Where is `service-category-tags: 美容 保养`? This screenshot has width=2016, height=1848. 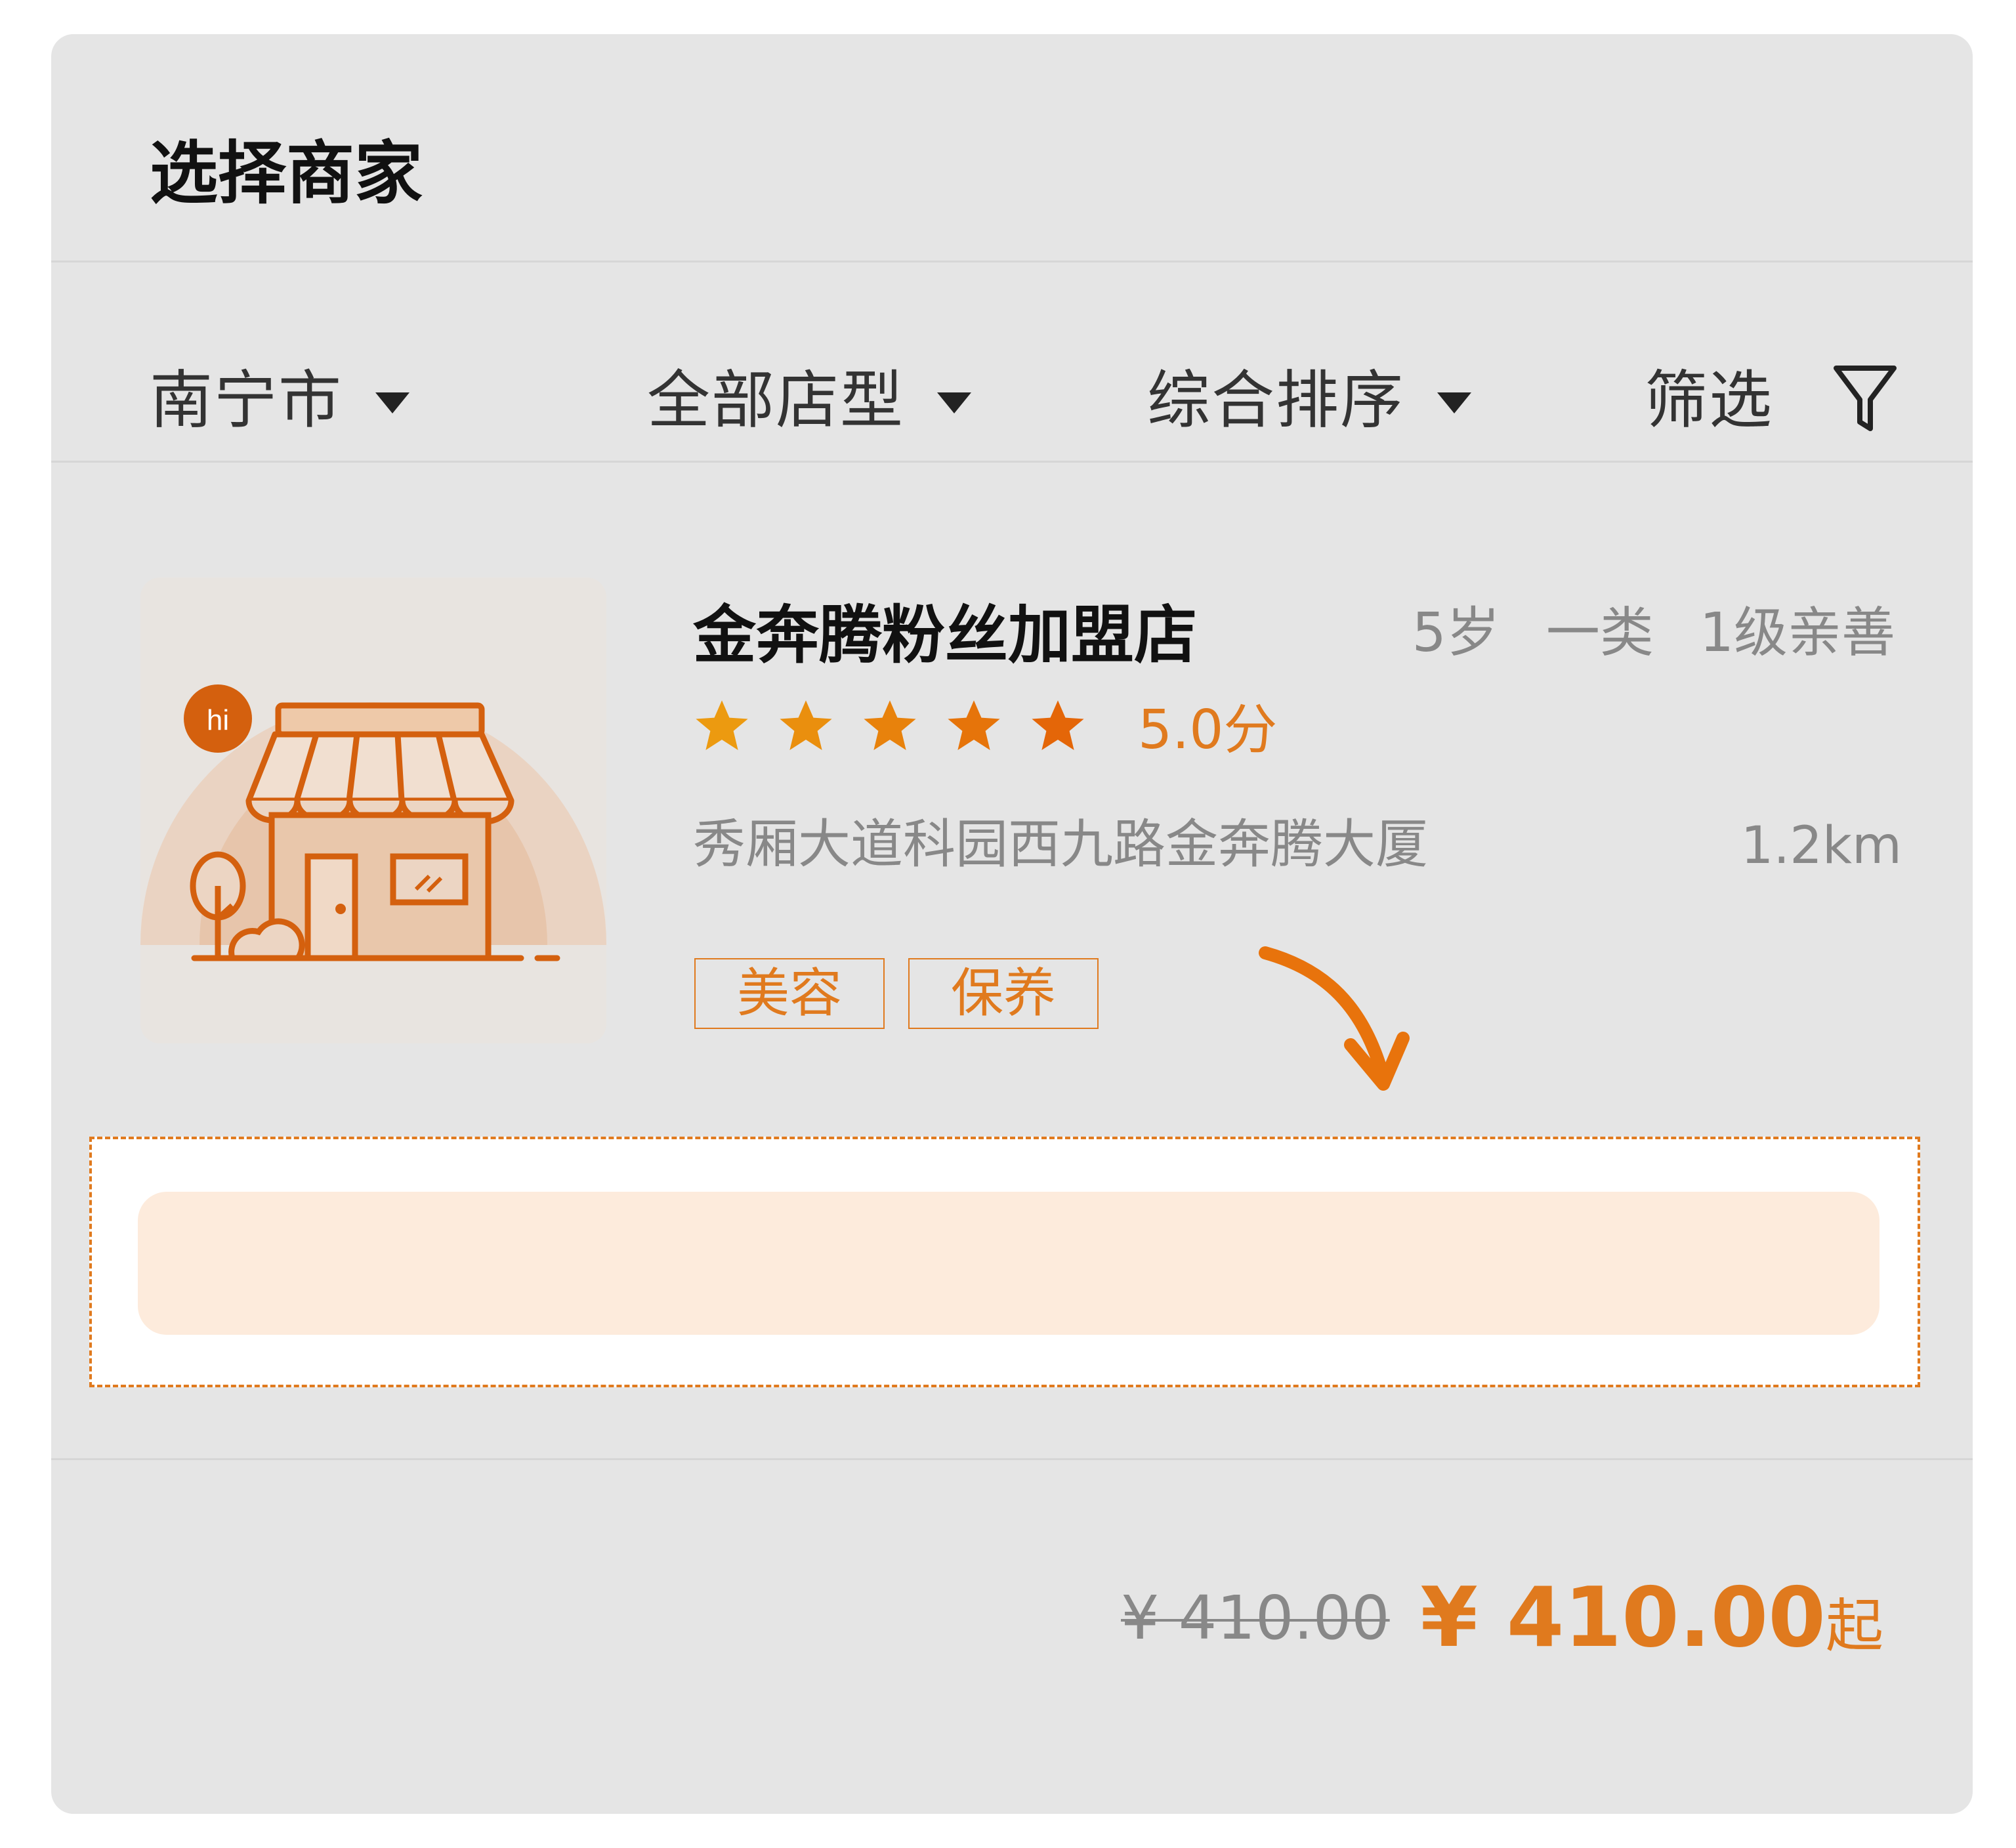
service-category-tags: 美容 保养 is located at coordinates (896, 993).